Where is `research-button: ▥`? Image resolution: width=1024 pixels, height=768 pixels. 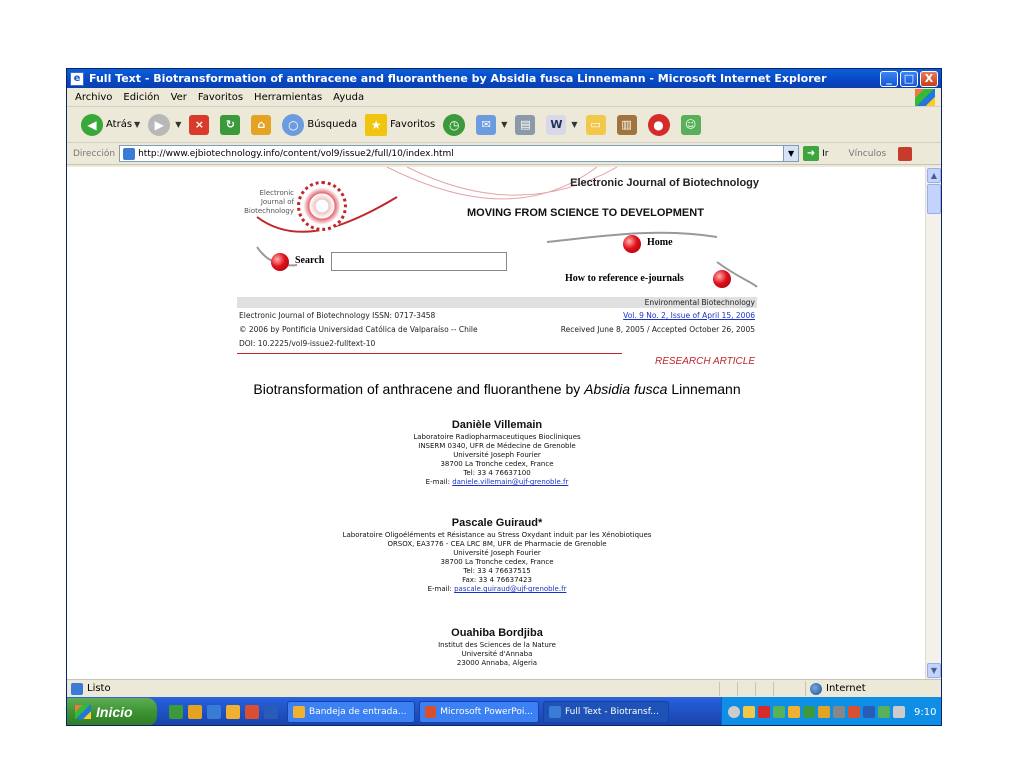 research-button: ▥ is located at coordinates (628, 124).